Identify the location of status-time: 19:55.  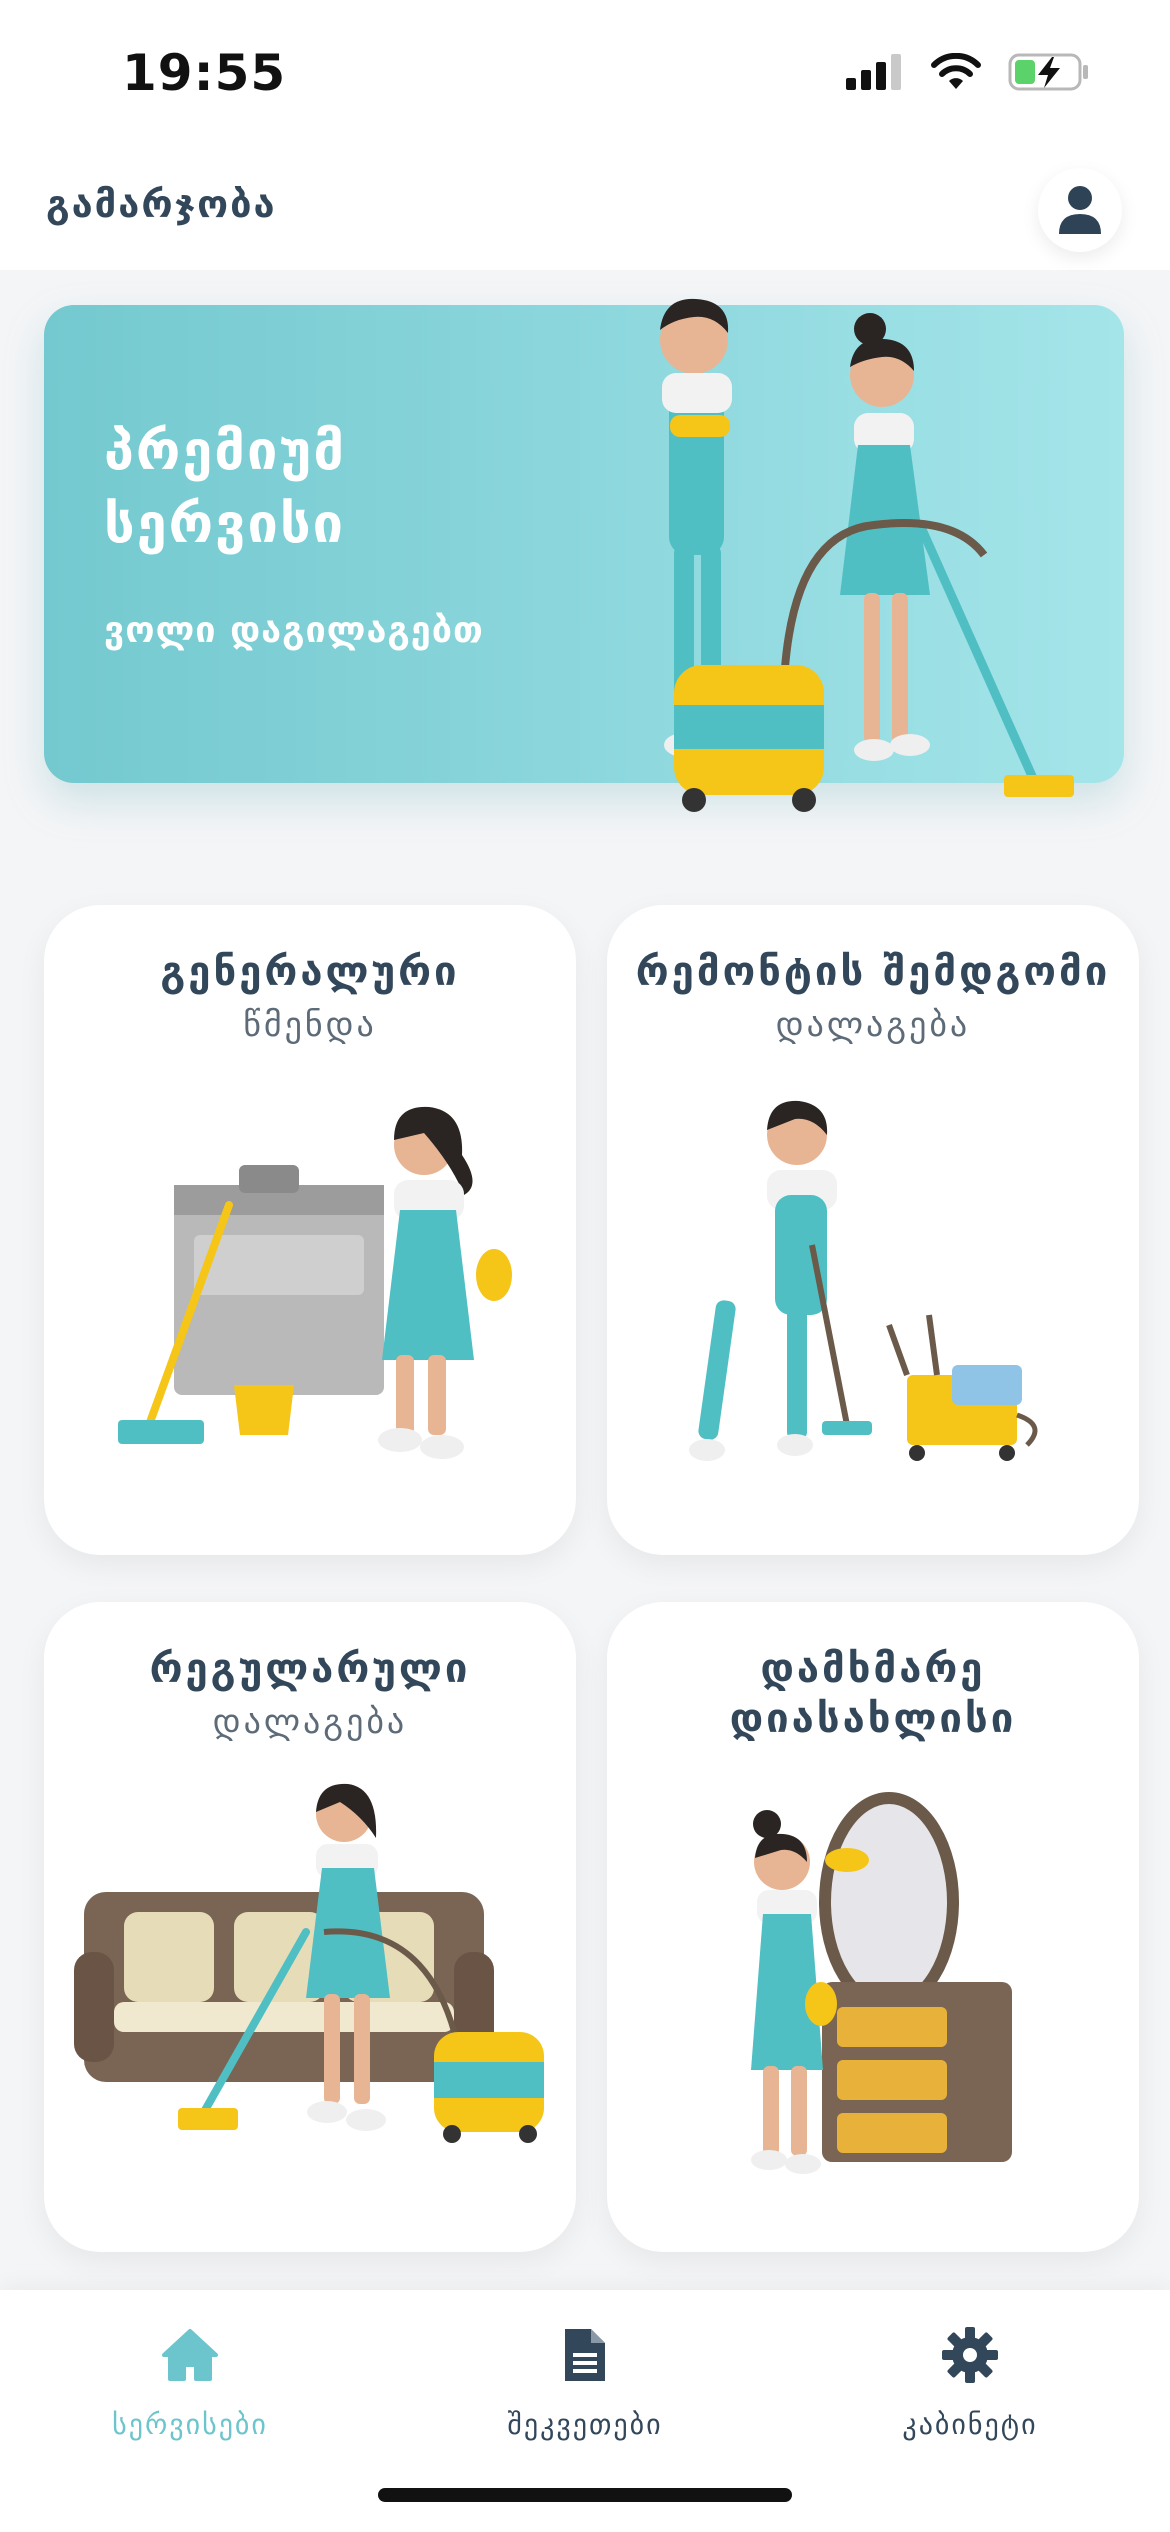
(204, 73).